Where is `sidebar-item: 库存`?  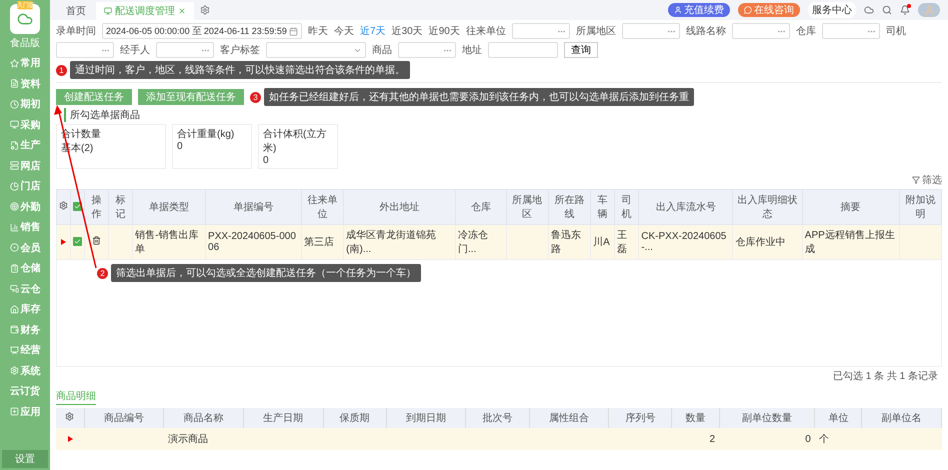
sidebar-item: 库存 is located at coordinates (25, 309).